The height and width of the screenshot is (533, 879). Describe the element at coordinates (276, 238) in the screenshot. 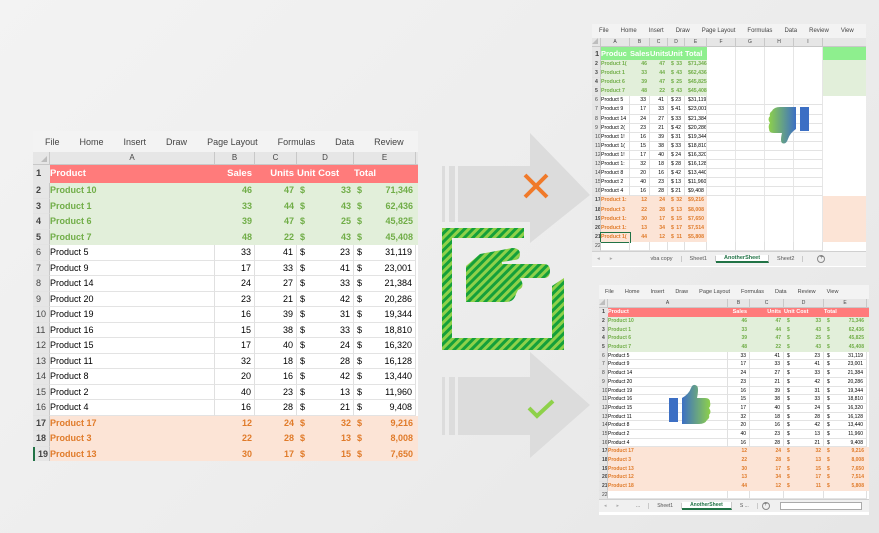

I see `units-cell: 22` at that location.